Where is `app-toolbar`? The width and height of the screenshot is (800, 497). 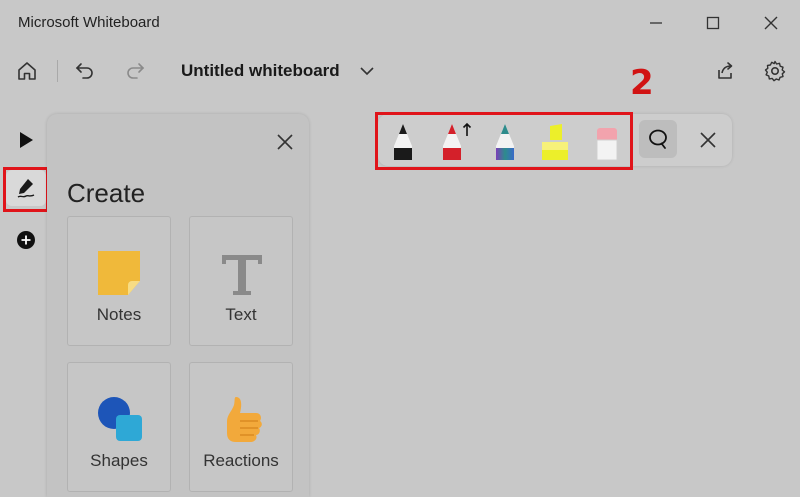
app-toolbar is located at coordinates (400, 71).